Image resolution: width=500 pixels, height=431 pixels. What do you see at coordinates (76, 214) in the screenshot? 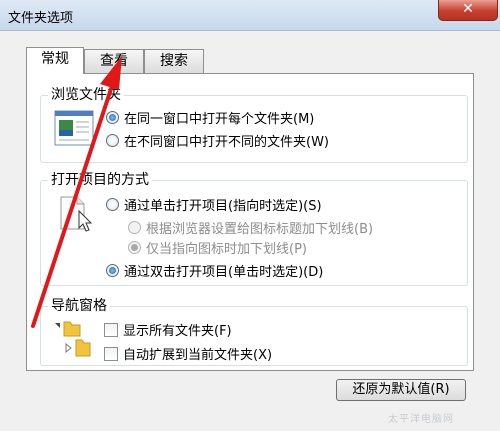
I see `document-cursor-icon` at bounding box center [76, 214].